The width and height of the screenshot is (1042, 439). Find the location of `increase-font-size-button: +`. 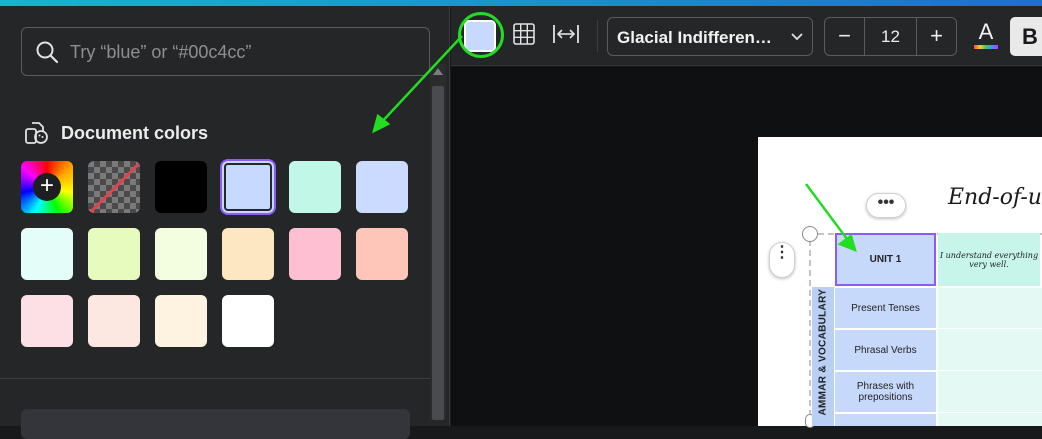

increase-font-size-button: + is located at coordinates (936, 36).